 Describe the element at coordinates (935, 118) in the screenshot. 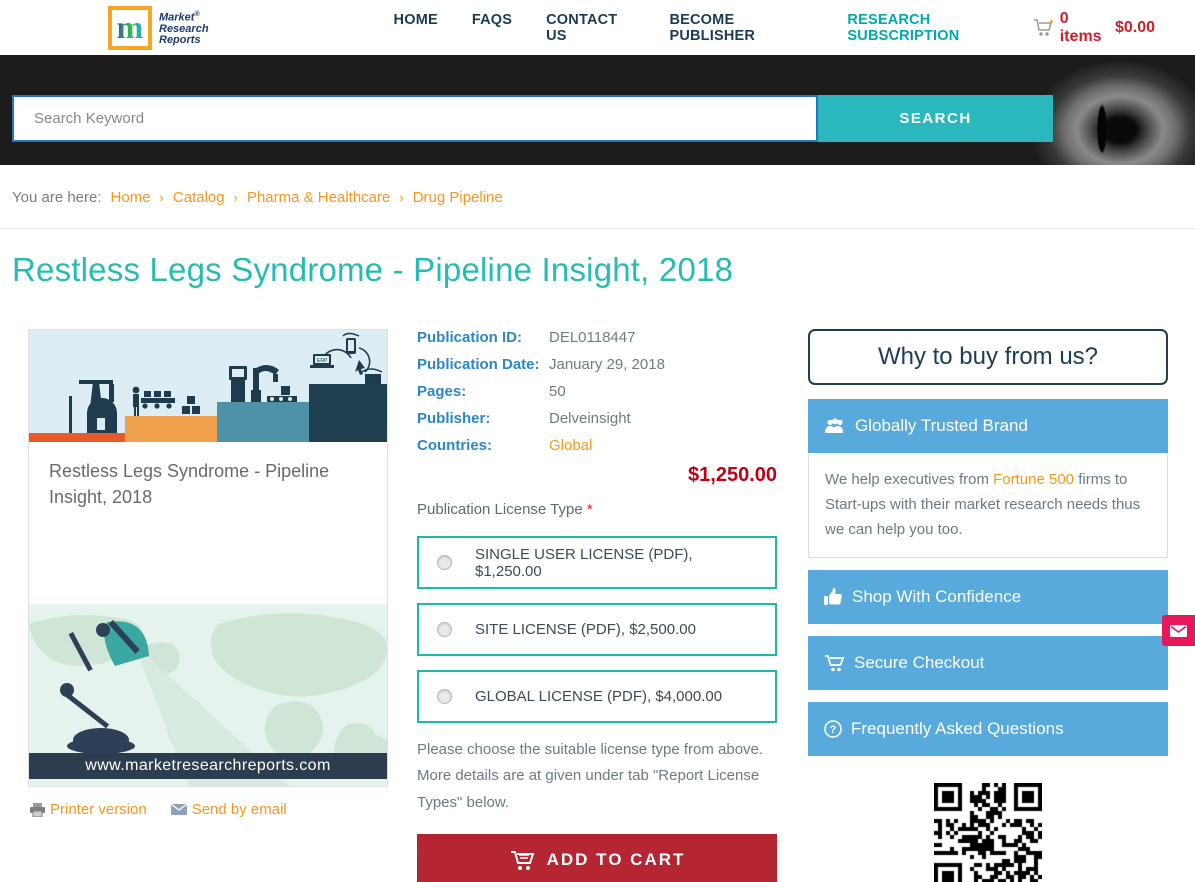

I see `search-button: SEARCH` at that location.